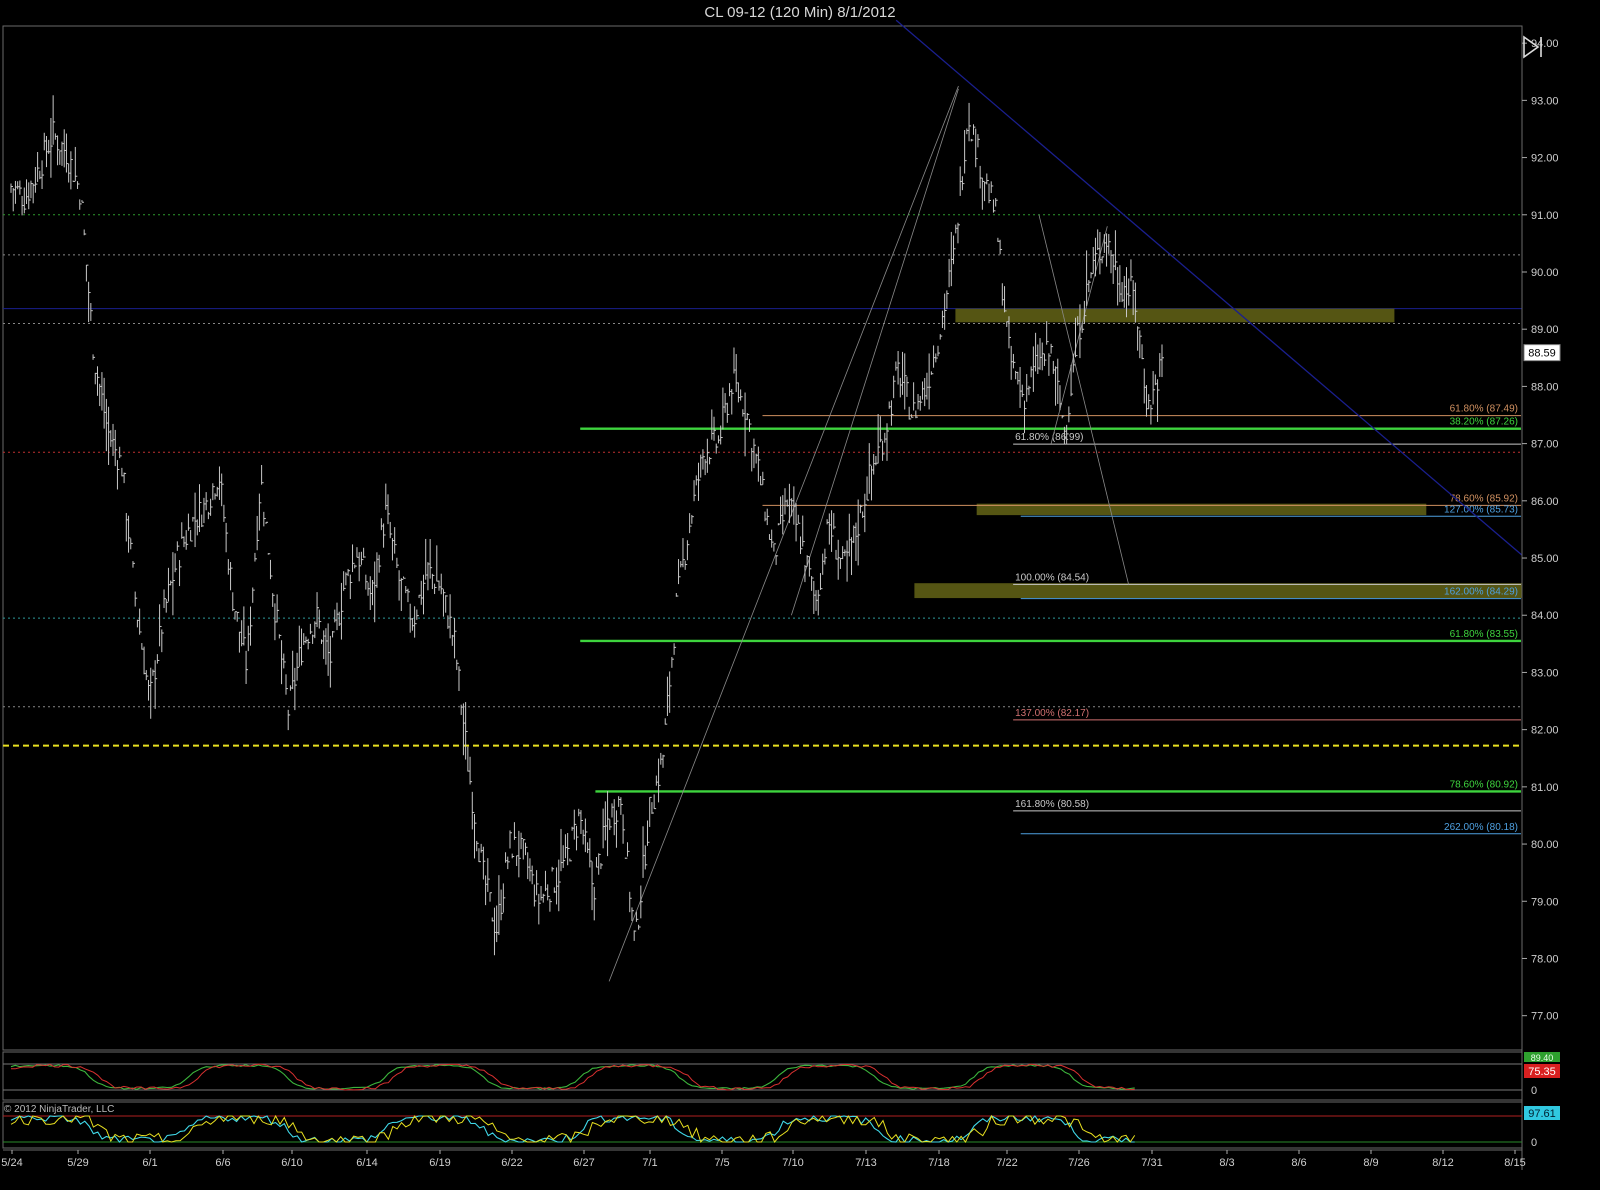  What do you see at coordinates (1545, 1017) in the screenshot?
I see `y-tick-label: 77.00` at bounding box center [1545, 1017].